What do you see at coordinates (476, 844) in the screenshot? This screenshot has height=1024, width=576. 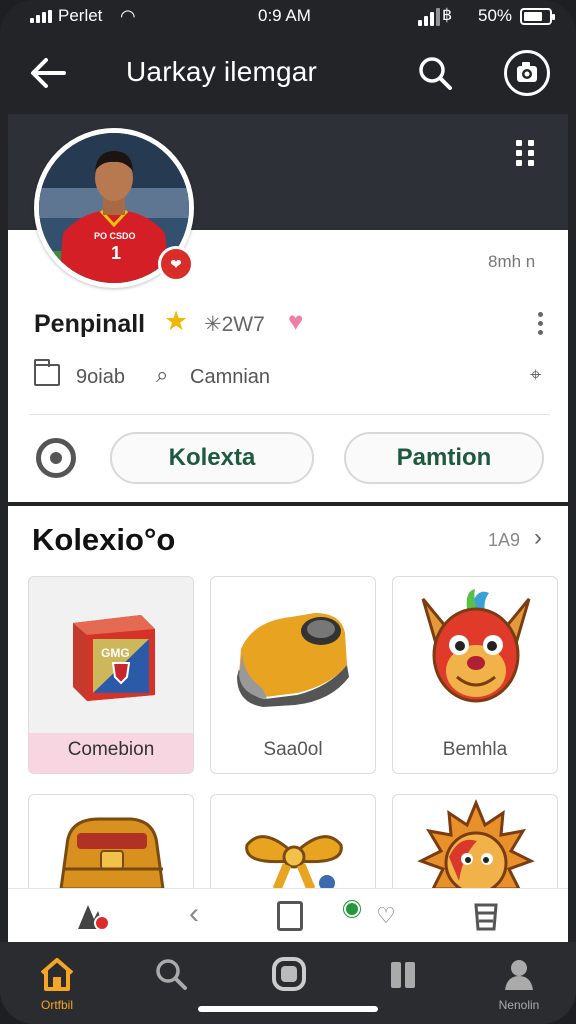 I see `sun-mascot-icon` at bounding box center [476, 844].